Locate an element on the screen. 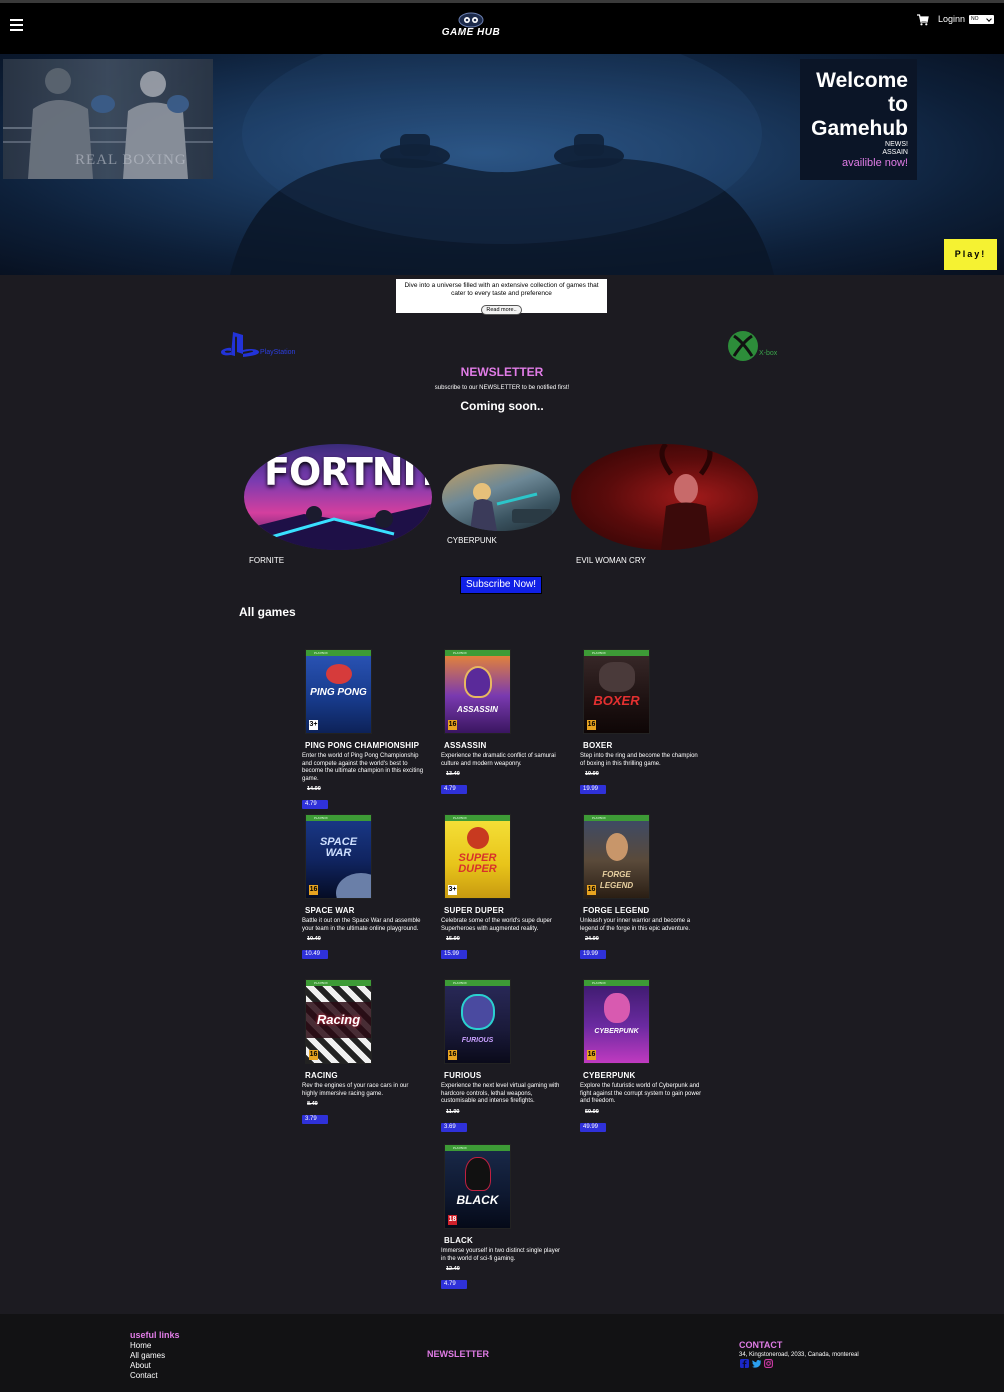  game-cover-title: SPACE WAR is located at coordinates (338, 847).